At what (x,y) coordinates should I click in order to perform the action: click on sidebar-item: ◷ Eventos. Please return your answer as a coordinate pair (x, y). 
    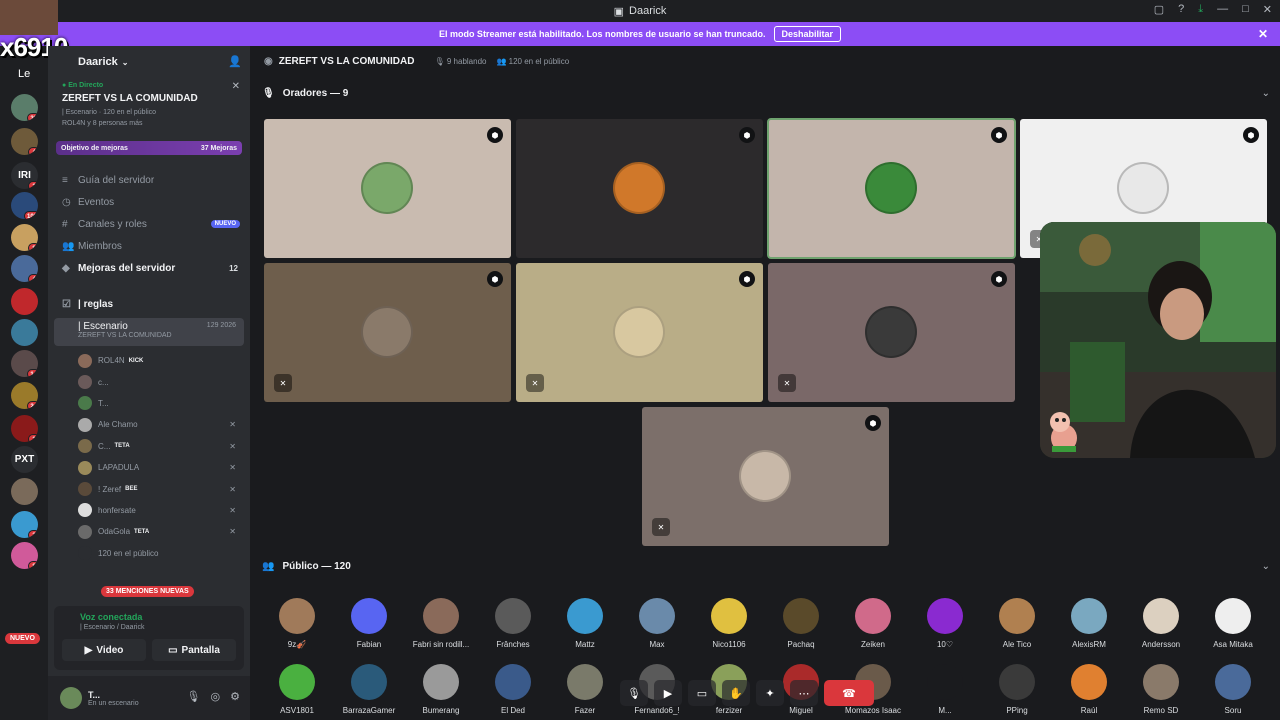
    Looking at the image, I should click on (149, 202).